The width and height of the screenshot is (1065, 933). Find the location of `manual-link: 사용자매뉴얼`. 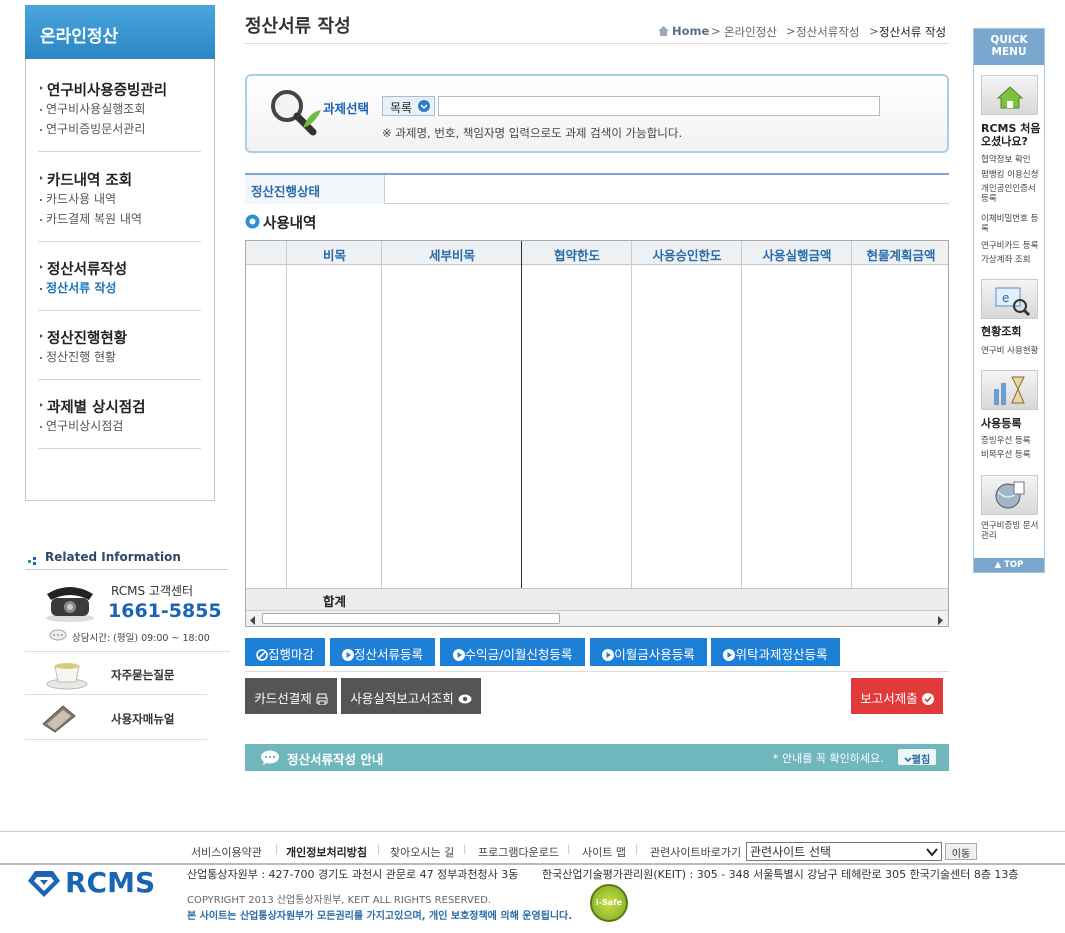

manual-link: 사용자매뉴얼 is located at coordinates (116, 718).